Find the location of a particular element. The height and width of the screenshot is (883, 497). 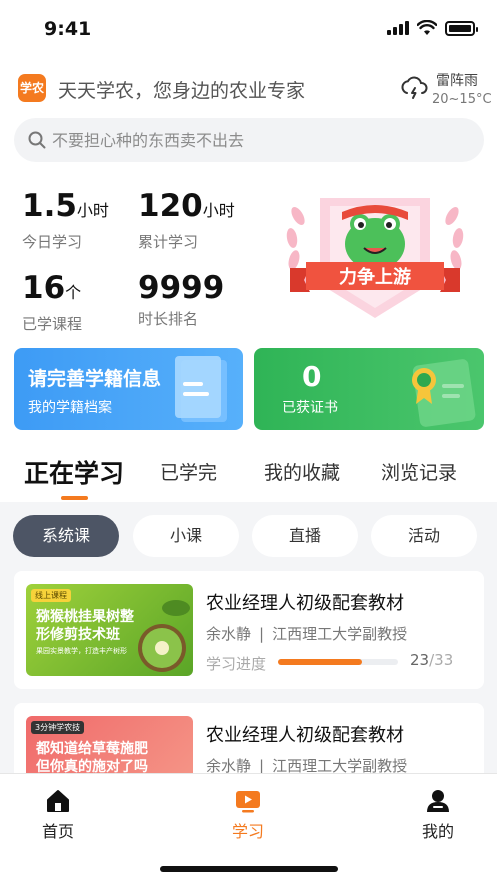

stat-courses-value: 16 is located at coordinates (44, 288).